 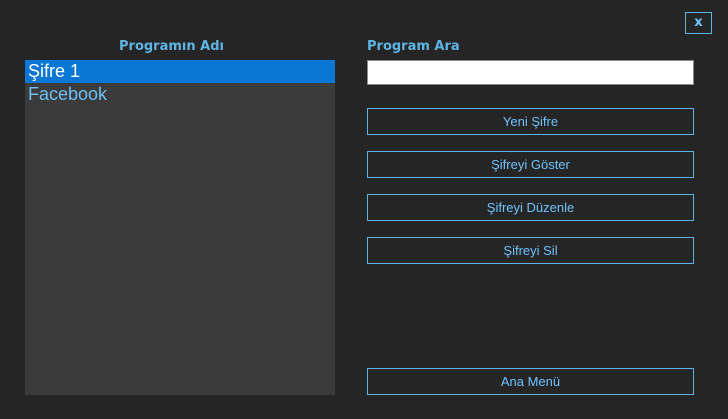 What do you see at coordinates (530, 72) in the screenshot?
I see `program-search-input` at bounding box center [530, 72].